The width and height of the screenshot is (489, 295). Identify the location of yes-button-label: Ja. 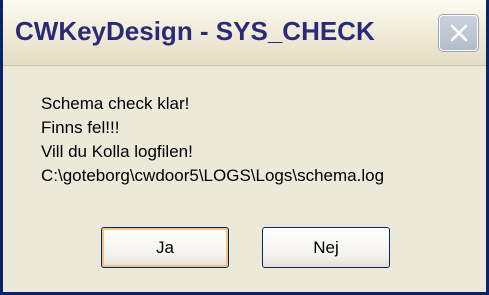
(165, 247).